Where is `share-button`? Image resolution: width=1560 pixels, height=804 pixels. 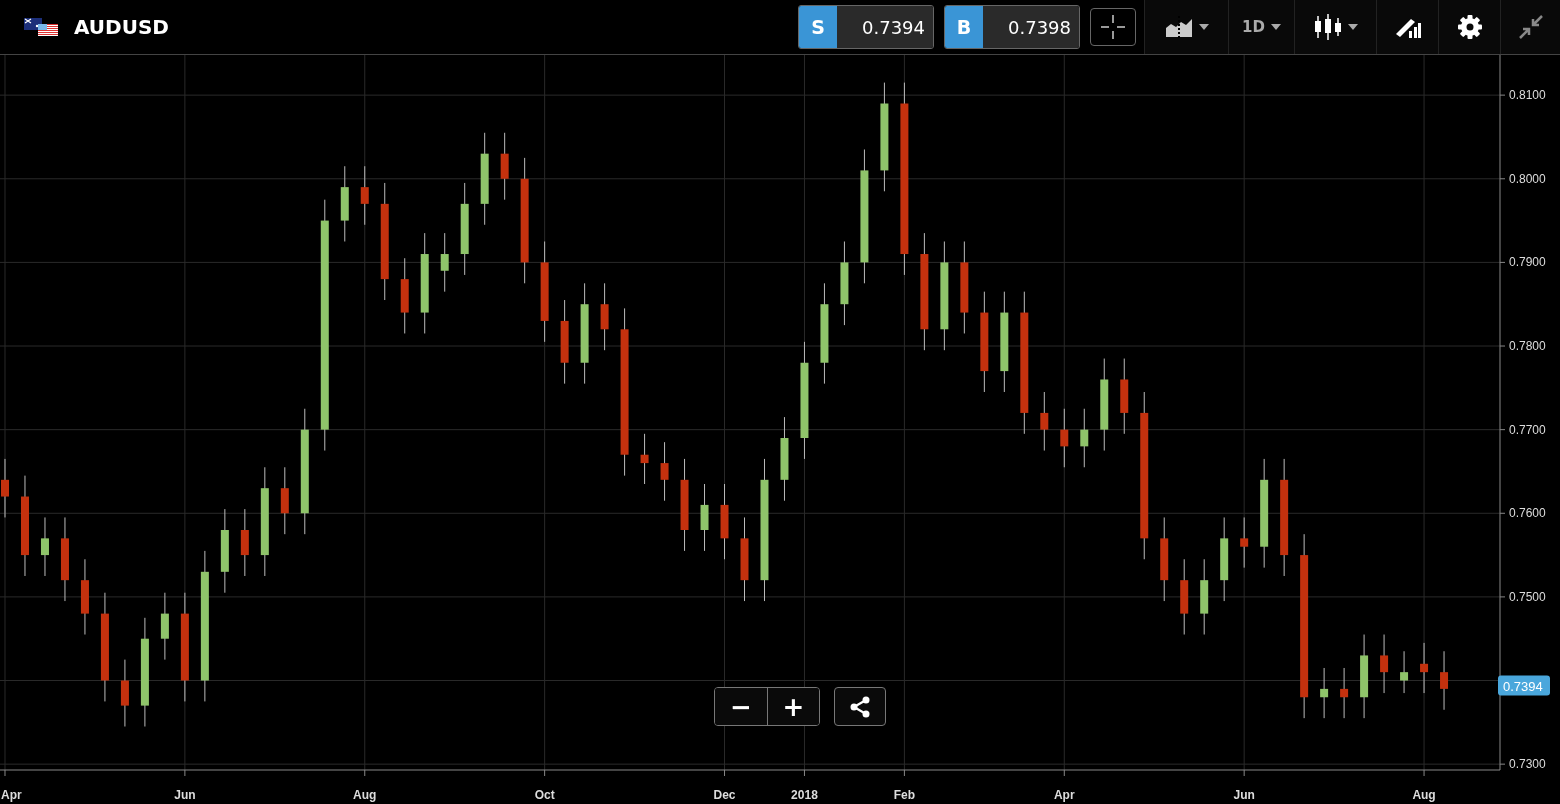 share-button is located at coordinates (860, 706).